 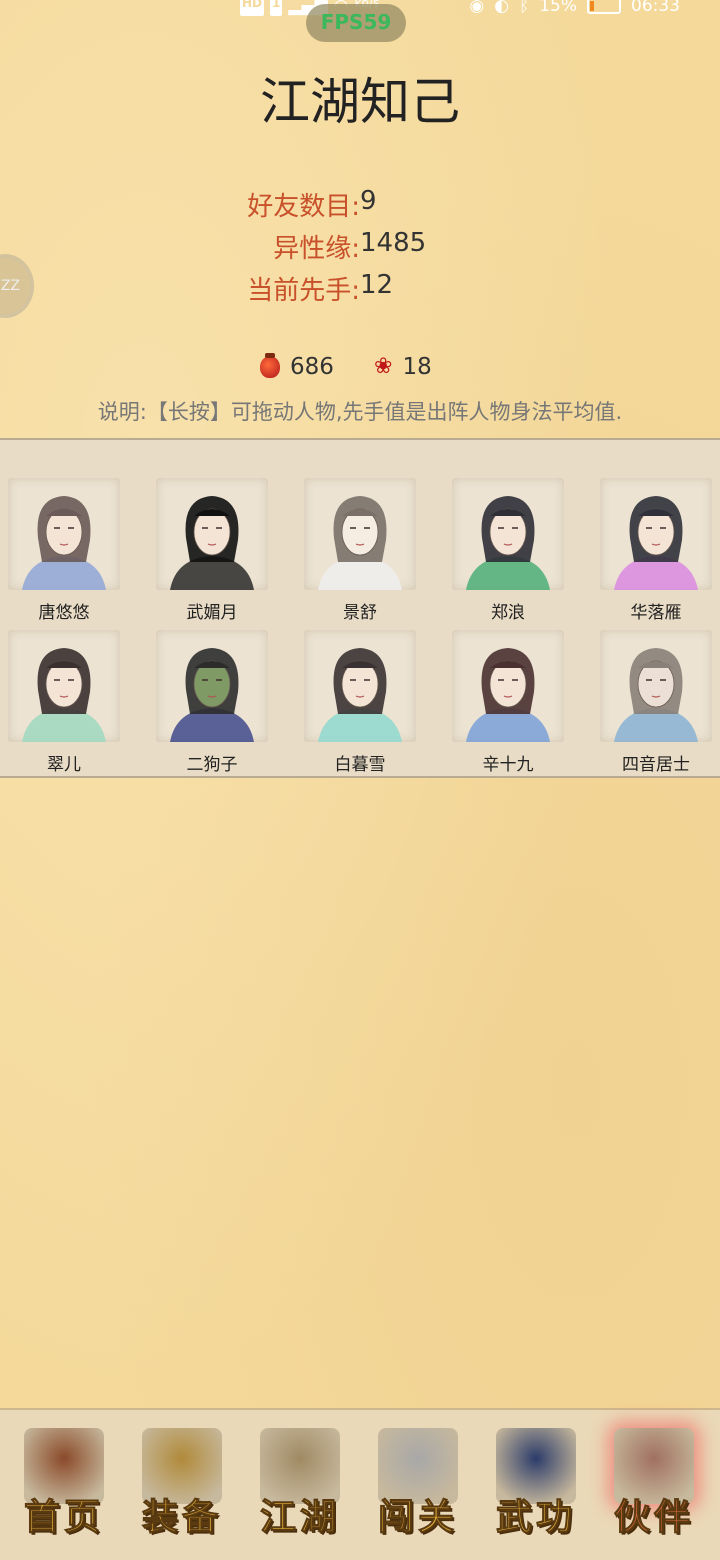 What do you see at coordinates (592, 6) in the screenshot?
I see `battery-level` at bounding box center [592, 6].